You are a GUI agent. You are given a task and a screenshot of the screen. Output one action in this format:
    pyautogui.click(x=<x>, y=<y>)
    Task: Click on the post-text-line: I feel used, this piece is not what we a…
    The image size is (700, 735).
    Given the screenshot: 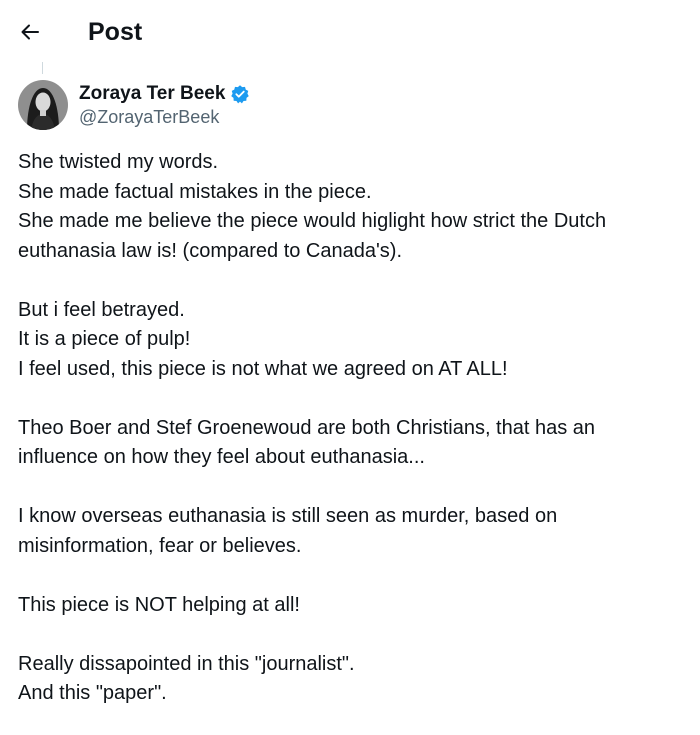 What is the action you would take?
    pyautogui.click(x=263, y=368)
    